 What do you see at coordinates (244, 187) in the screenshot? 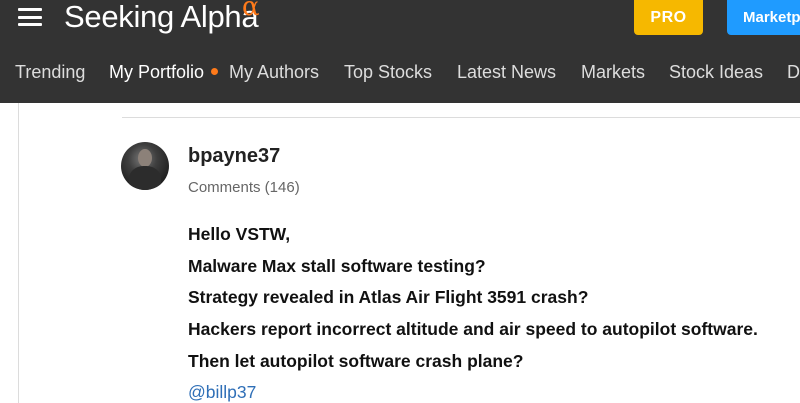
I see `comments-count: Comments (146)` at bounding box center [244, 187].